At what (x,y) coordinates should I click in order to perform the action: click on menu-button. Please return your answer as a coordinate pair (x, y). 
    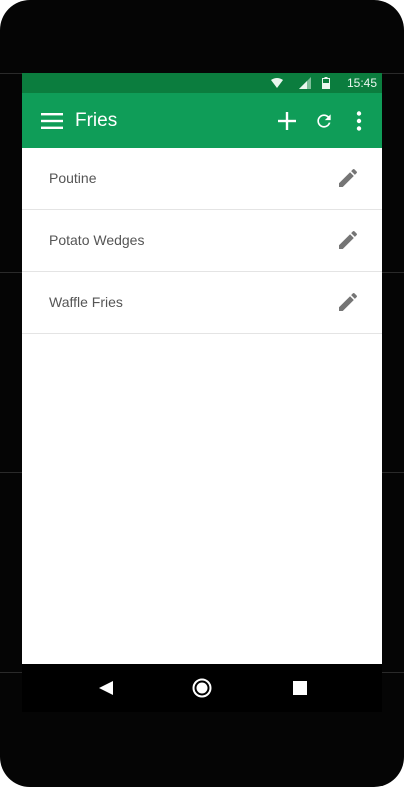
    Looking at the image, I should click on (52, 120).